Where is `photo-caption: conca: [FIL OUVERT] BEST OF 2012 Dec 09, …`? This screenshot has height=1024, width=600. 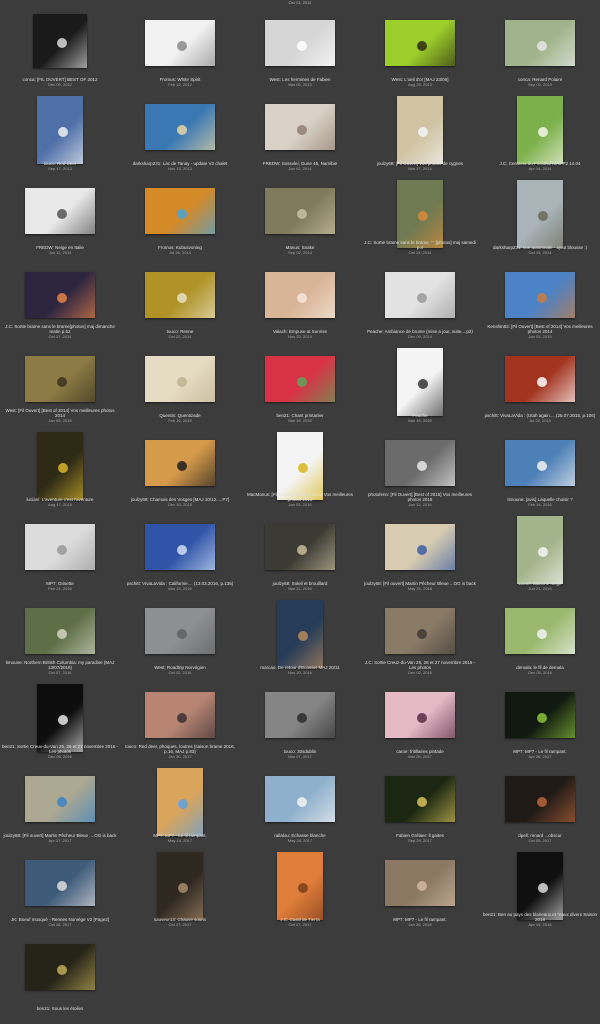 photo-caption: conca: [FIL OUVERT] BEST OF 2012 Dec 09, … is located at coordinates (60, 82).